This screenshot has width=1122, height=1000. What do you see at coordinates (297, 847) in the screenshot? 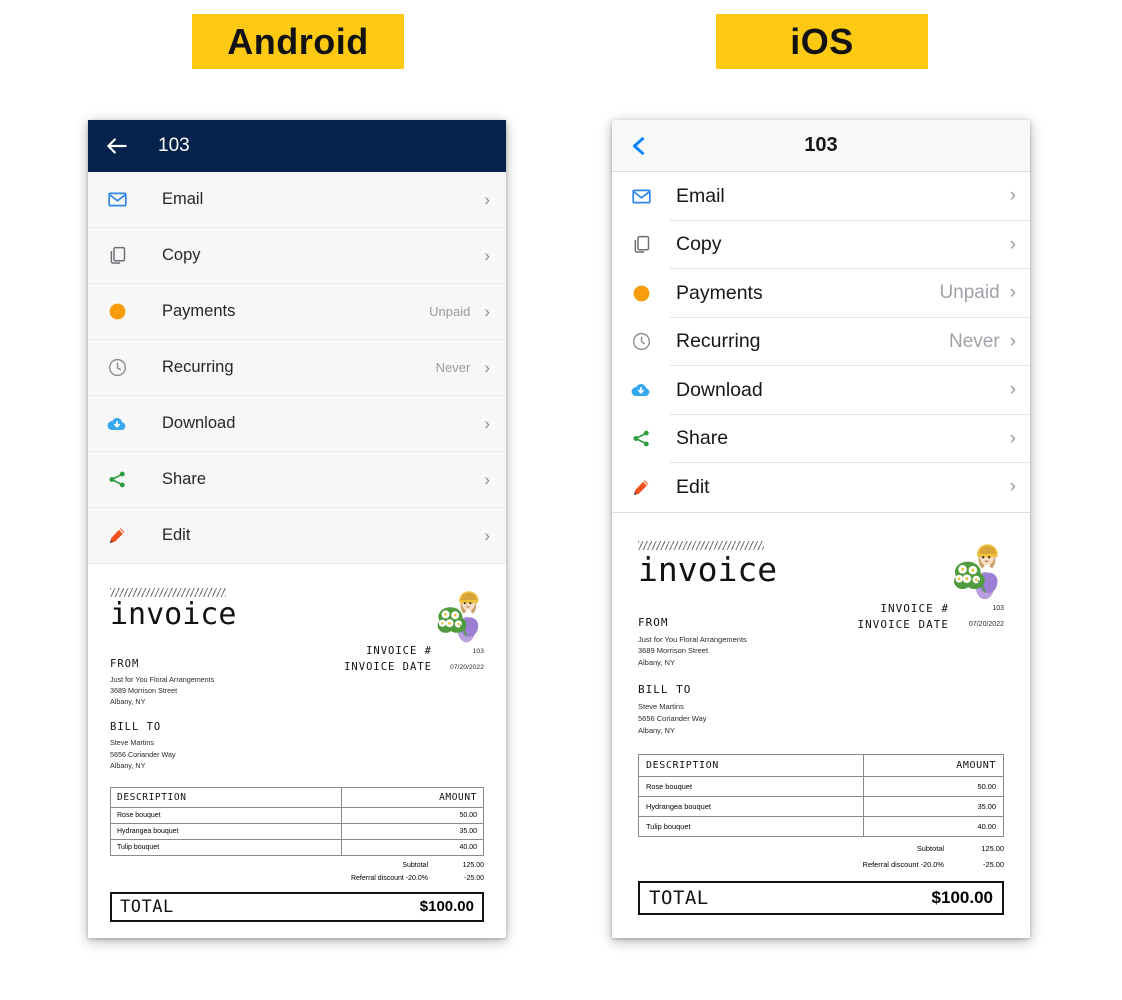
I see `table-row: Tulip bouquet 40.00` at bounding box center [297, 847].